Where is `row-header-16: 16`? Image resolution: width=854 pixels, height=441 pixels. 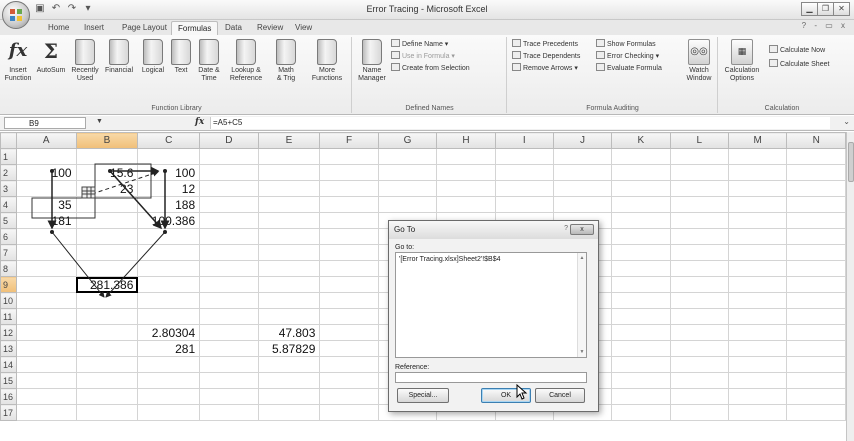
row-header-16: 16 is located at coordinates (8, 396).